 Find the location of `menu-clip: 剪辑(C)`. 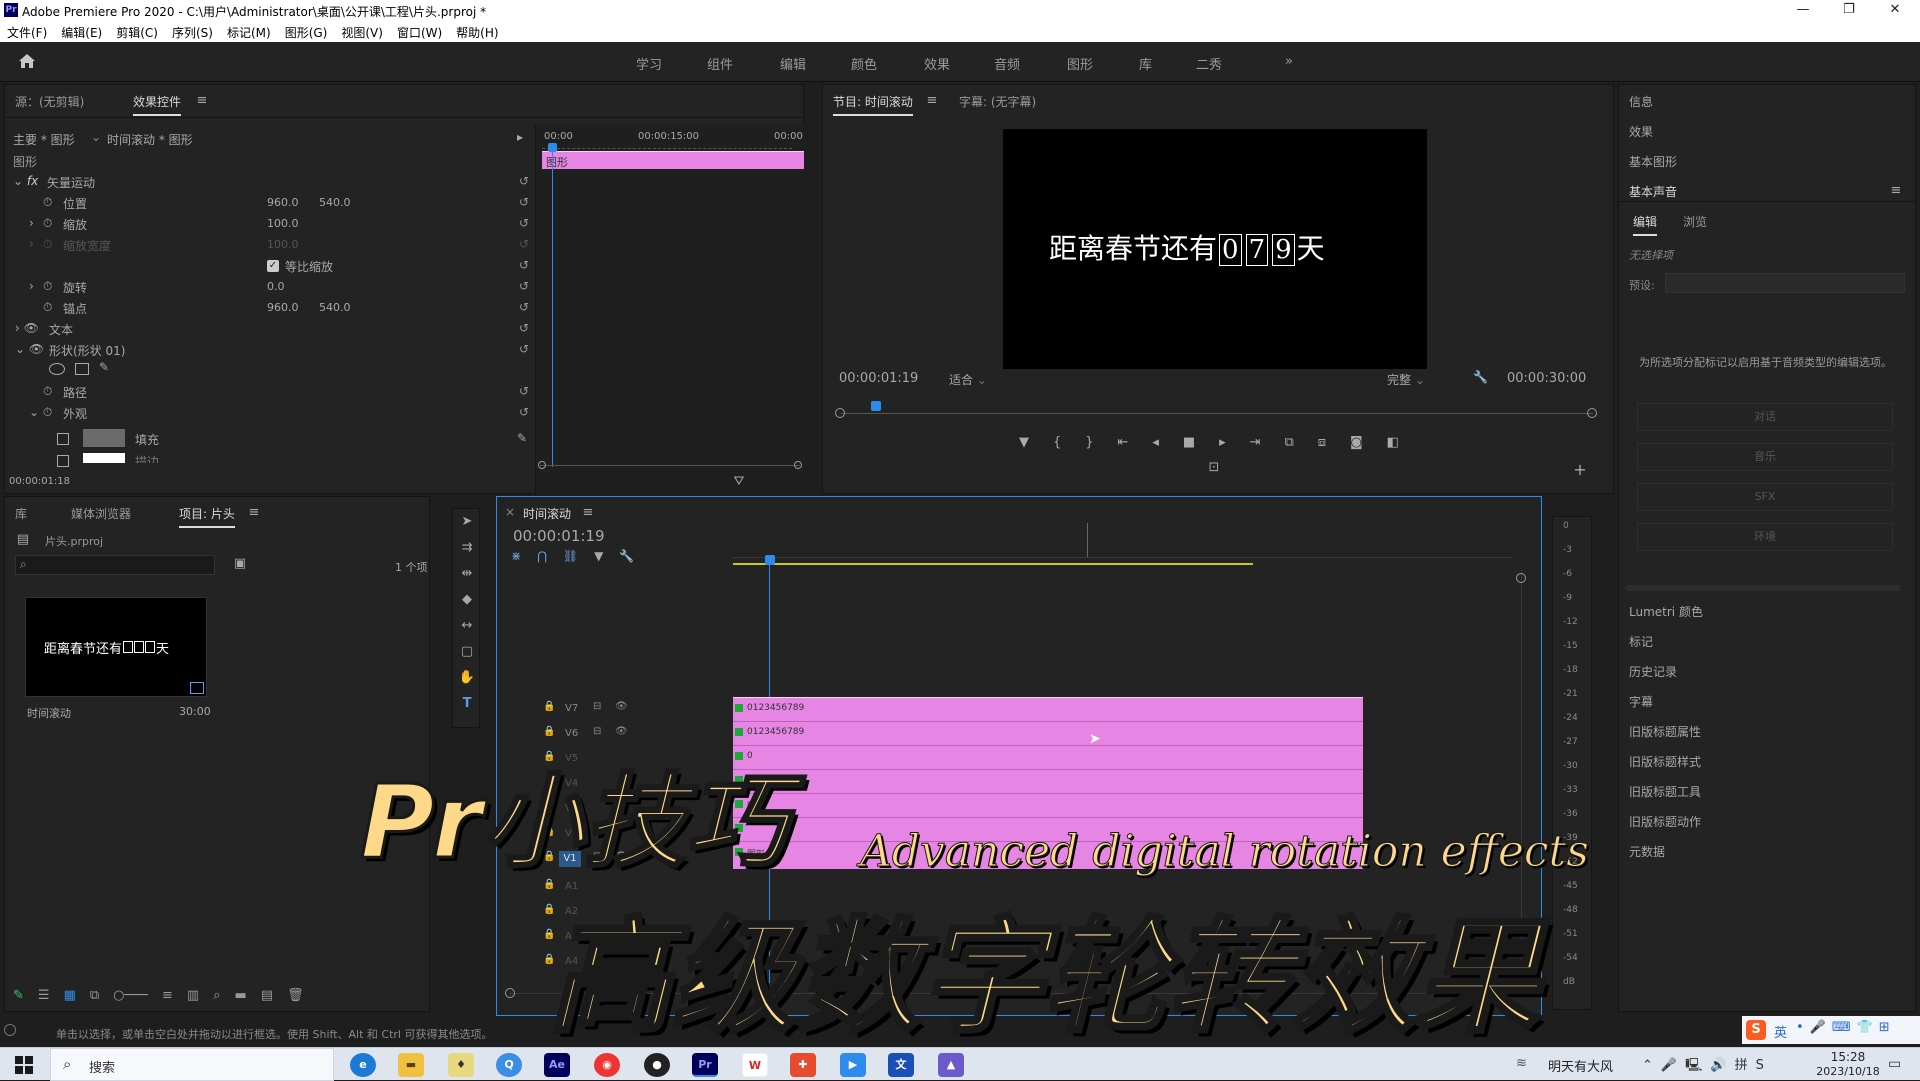

menu-clip: 剪辑(C) is located at coordinates (137, 31).